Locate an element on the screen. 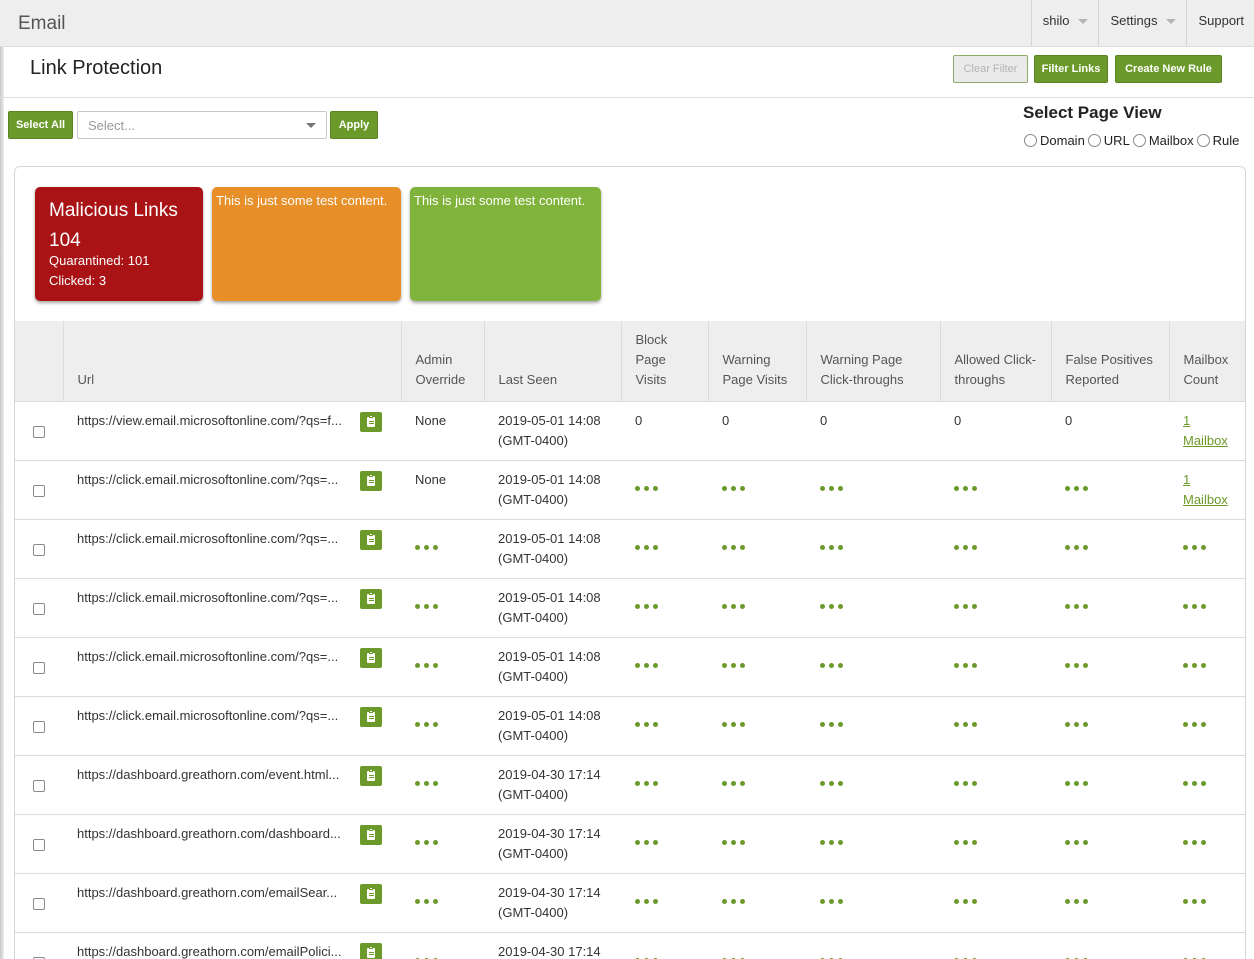  apply-button: Apply is located at coordinates (354, 125).